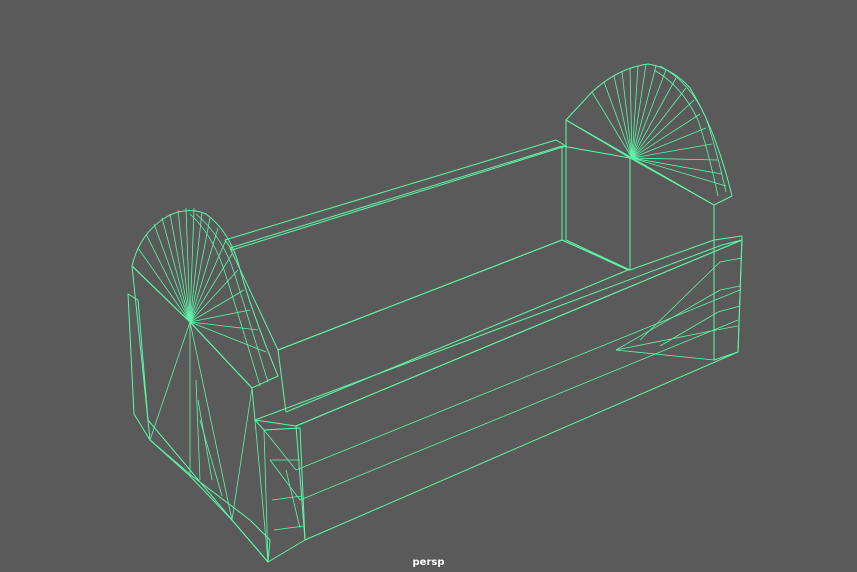 This screenshot has width=857, height=572. Describe the element at coordinates (428, 562) in the screenshot. I see `camera-name-label: persp` at that location.